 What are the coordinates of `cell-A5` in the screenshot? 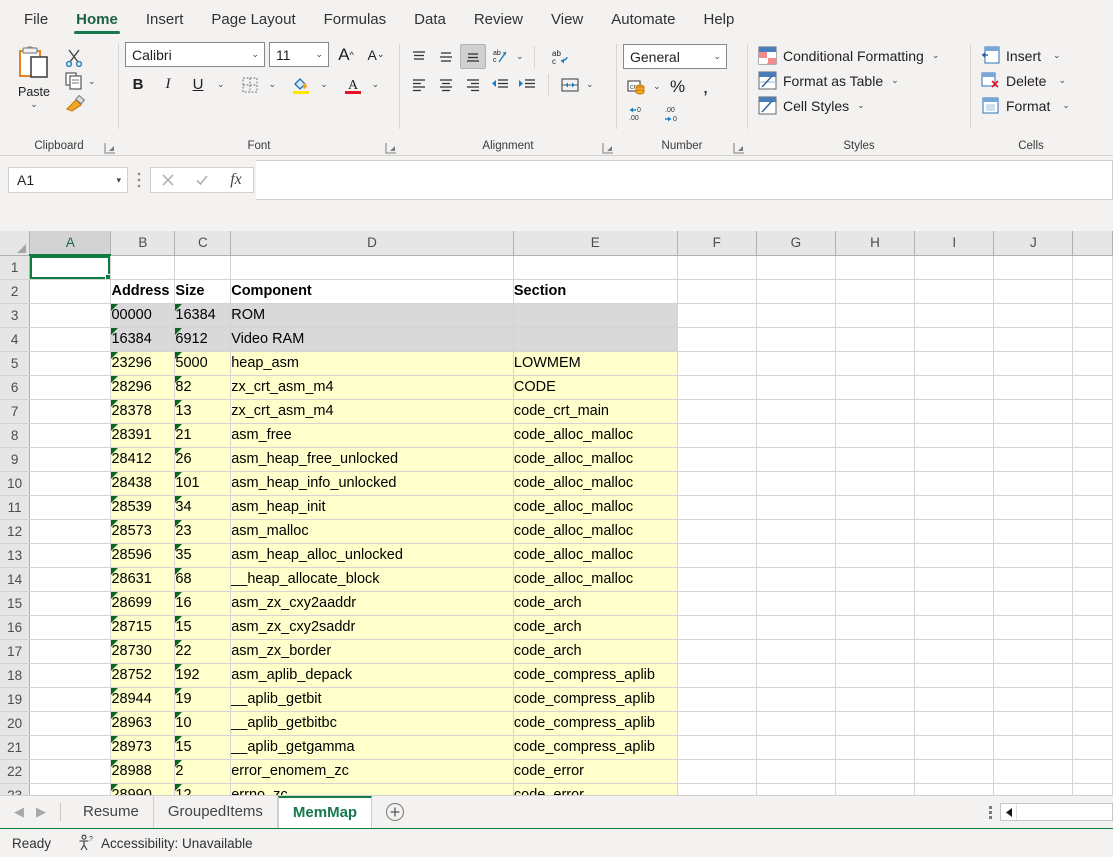 It's located at (70, 363).